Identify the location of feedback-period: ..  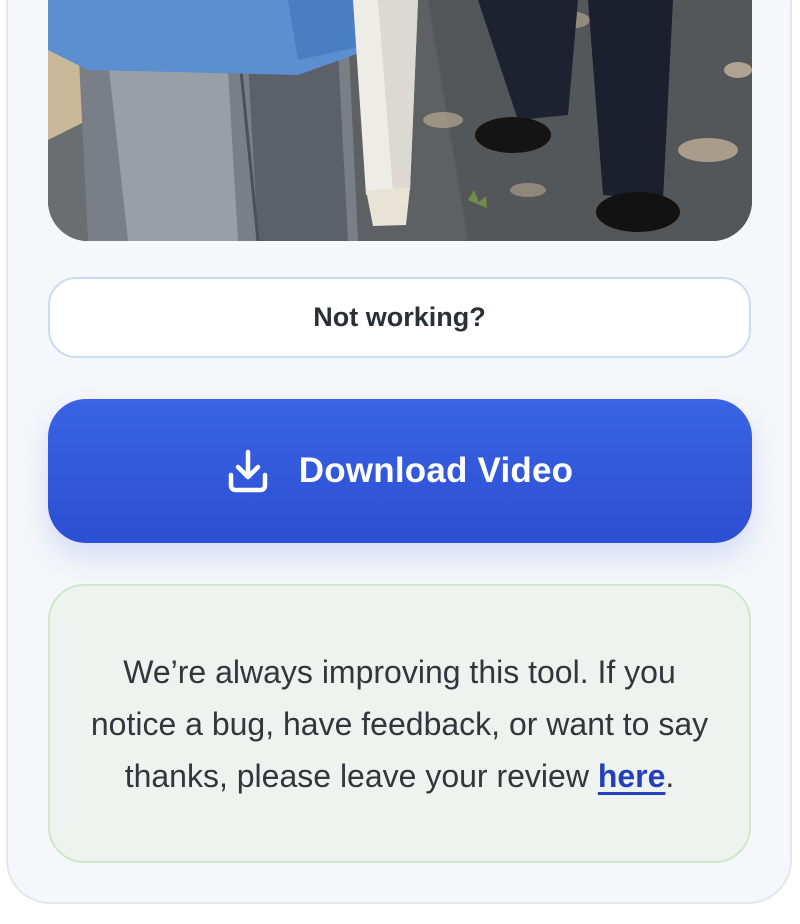
(670, 775).